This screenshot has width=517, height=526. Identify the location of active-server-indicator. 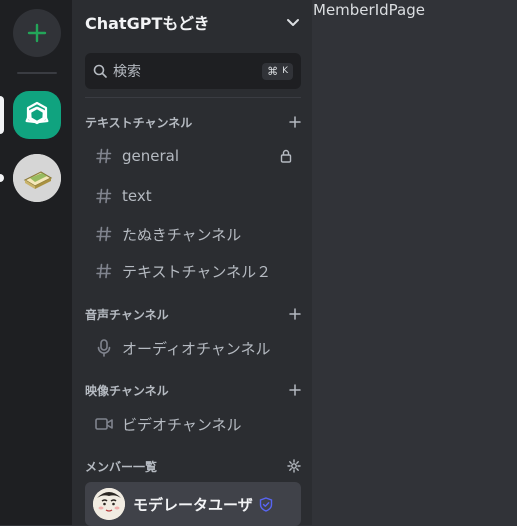
(2, 115).